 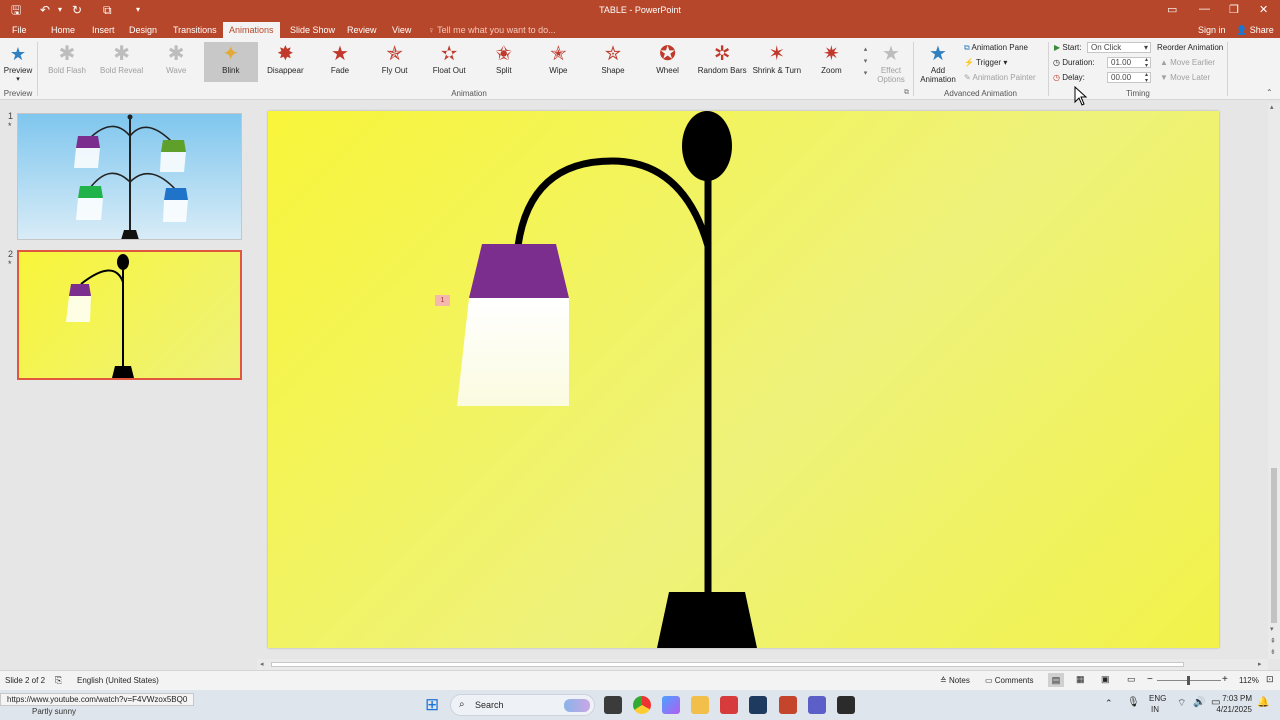 What do you see at coordinates (143, 30) in the screenshot?
I see `tab-design: Design` at bounding box center [143, 30].